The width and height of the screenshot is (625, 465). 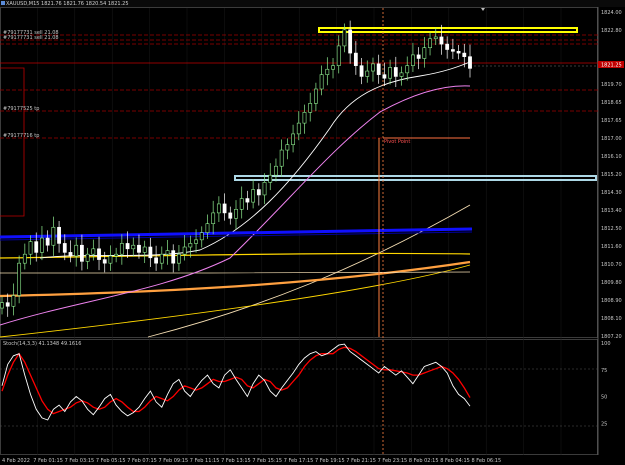 I want to click on stochastic-tick-label: 75, so click(x=604, y=371).